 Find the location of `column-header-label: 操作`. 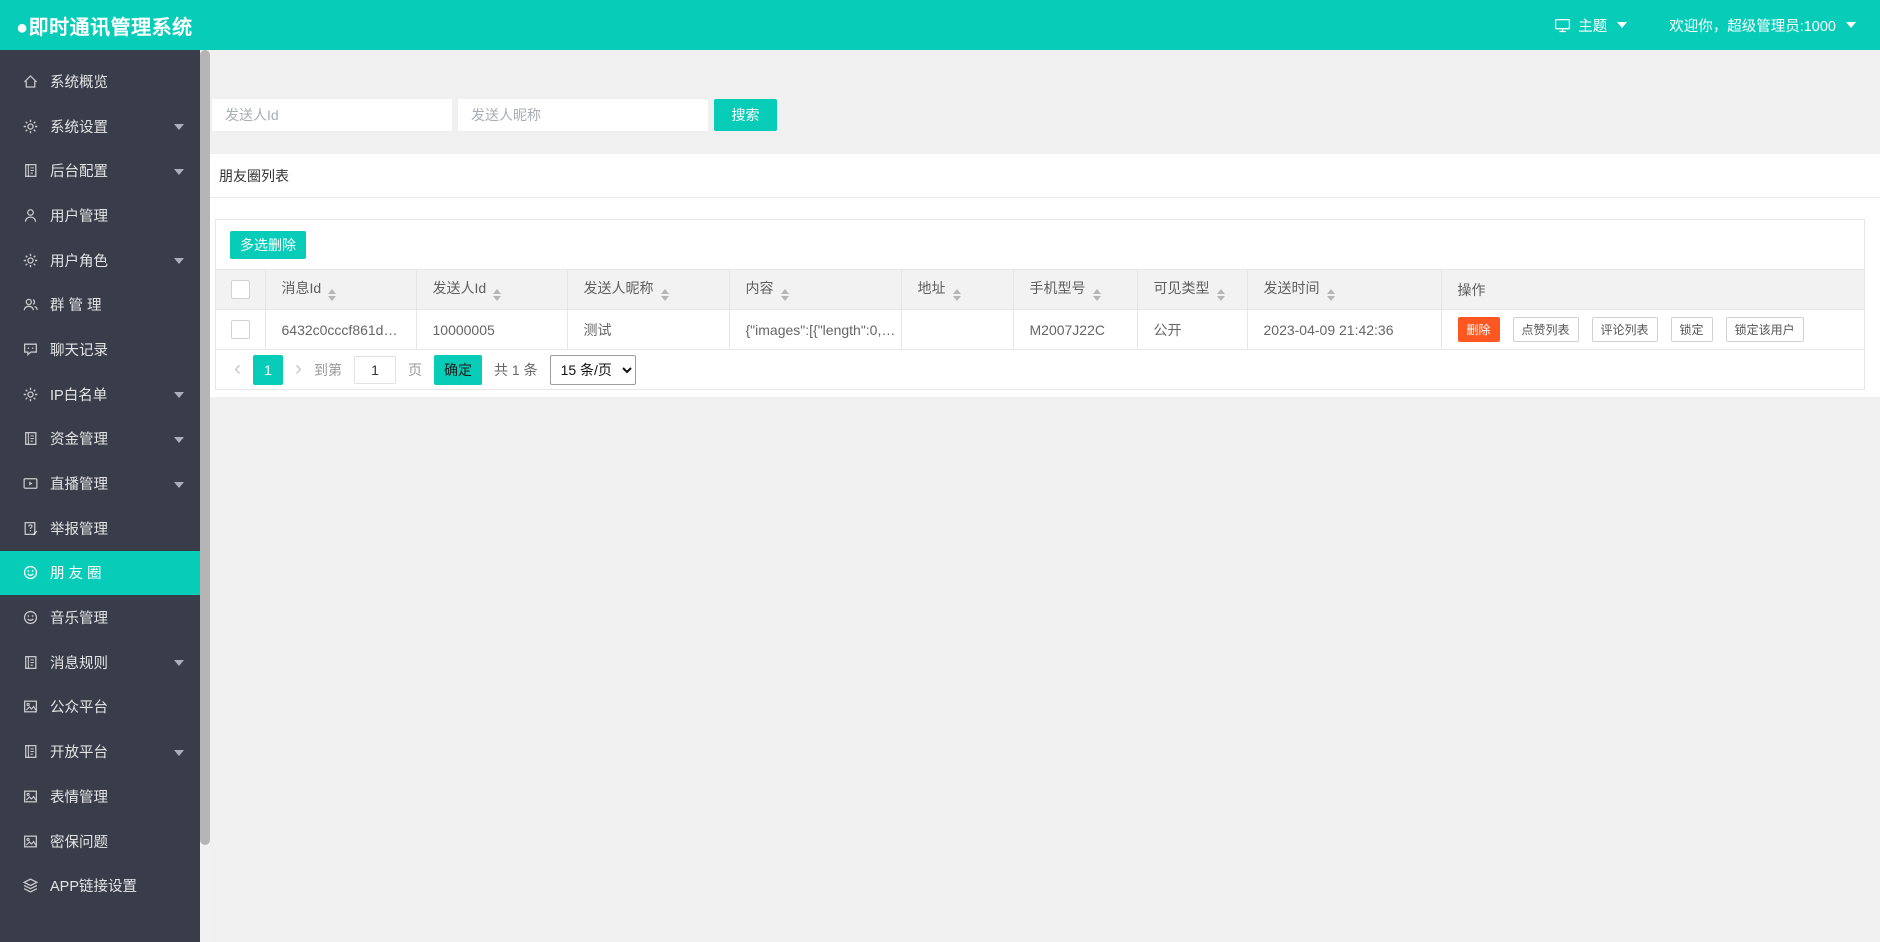

column-header-label: 操作 is located at coordinates (1471, 289).